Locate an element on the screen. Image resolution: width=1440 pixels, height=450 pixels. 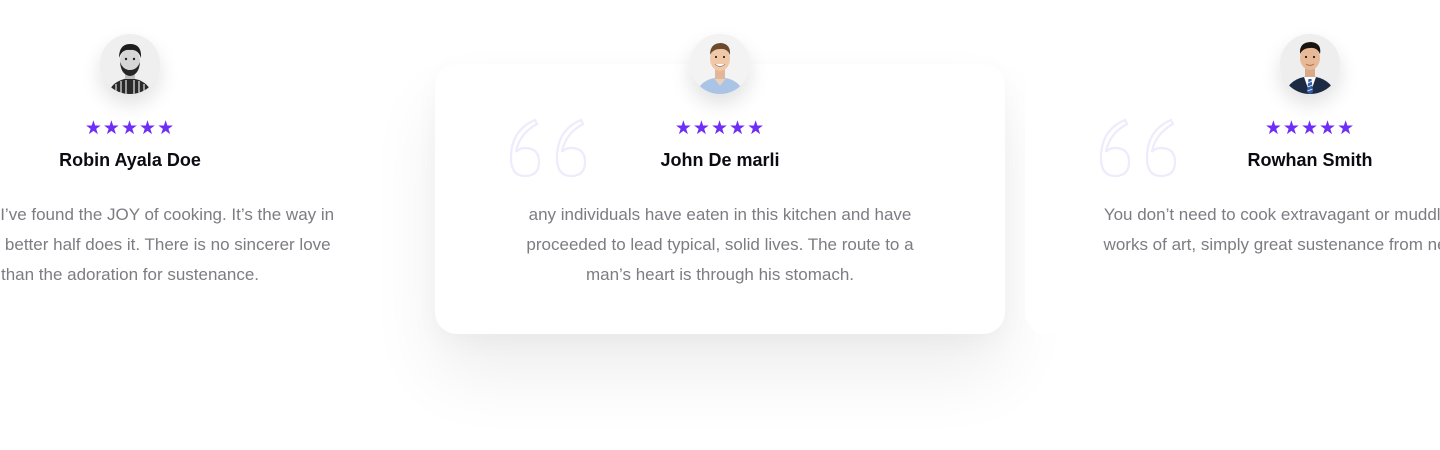
bearded-man-avatar-icon is located at coordinates (130, 64).